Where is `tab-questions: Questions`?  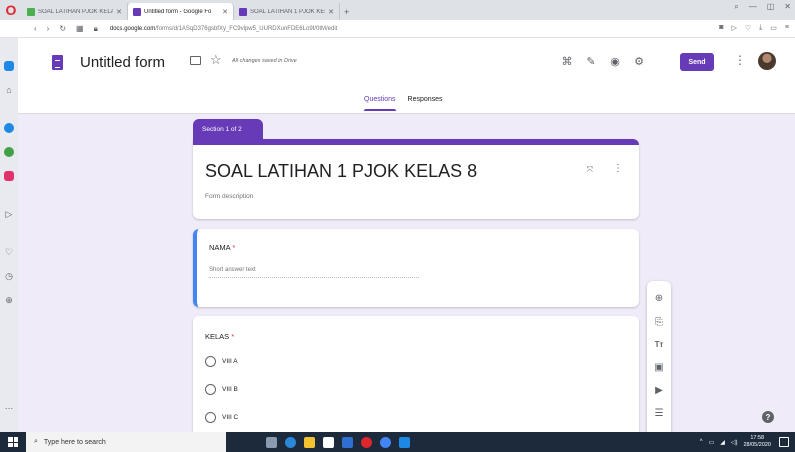
tab-questions: Questions is located at coordinates (380, 103).